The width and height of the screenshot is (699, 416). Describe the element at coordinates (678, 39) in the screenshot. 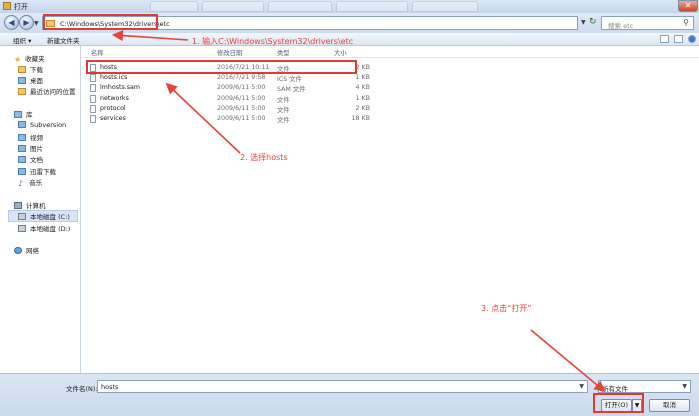

I see `preview-pane-icon` at that location.